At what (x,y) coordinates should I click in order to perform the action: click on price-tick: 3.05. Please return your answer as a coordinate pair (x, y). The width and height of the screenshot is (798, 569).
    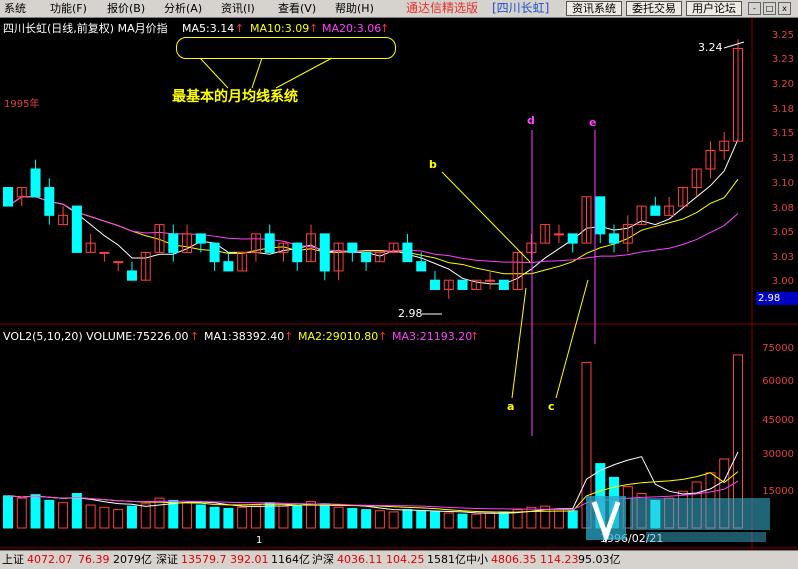
    Looking at the image, I should click on (782, 232).